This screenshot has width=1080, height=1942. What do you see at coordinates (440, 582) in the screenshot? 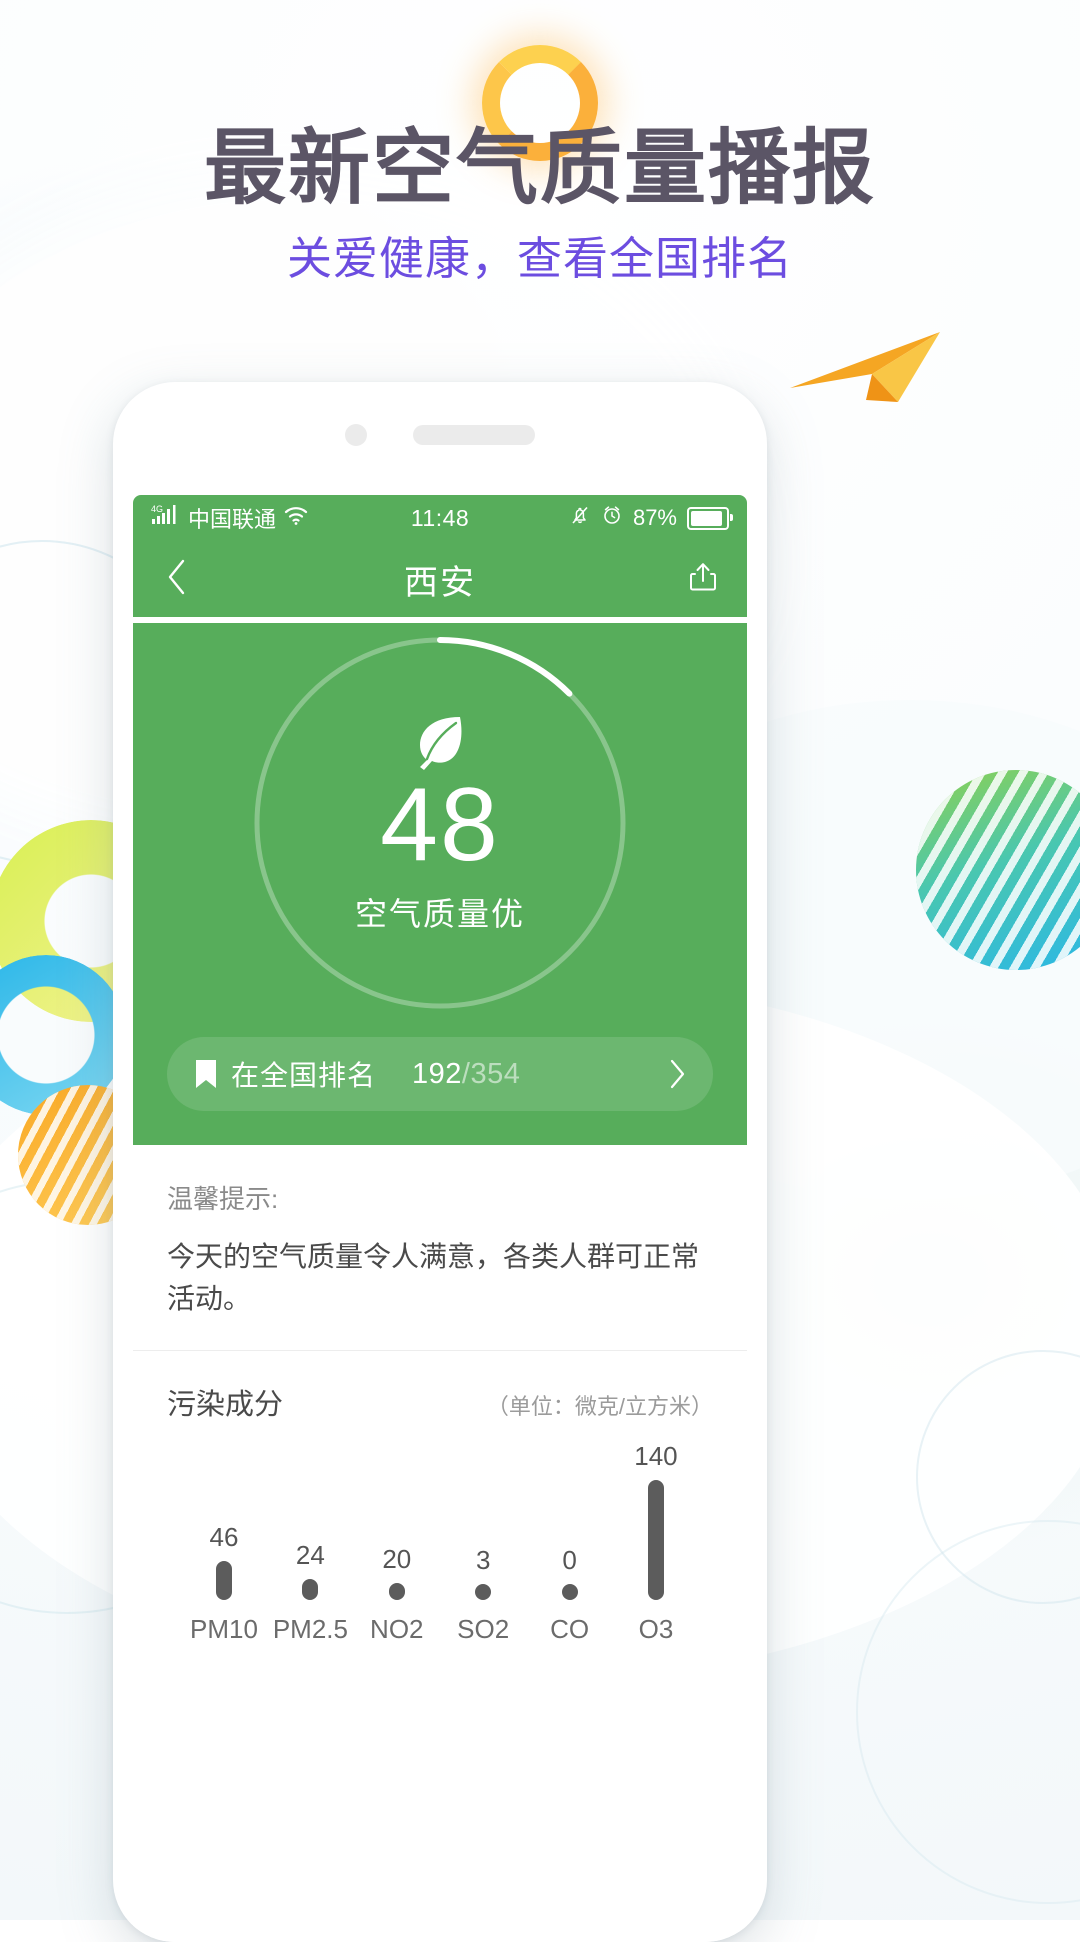
I see `city-title: 西安` at bounding box center [440, 582].